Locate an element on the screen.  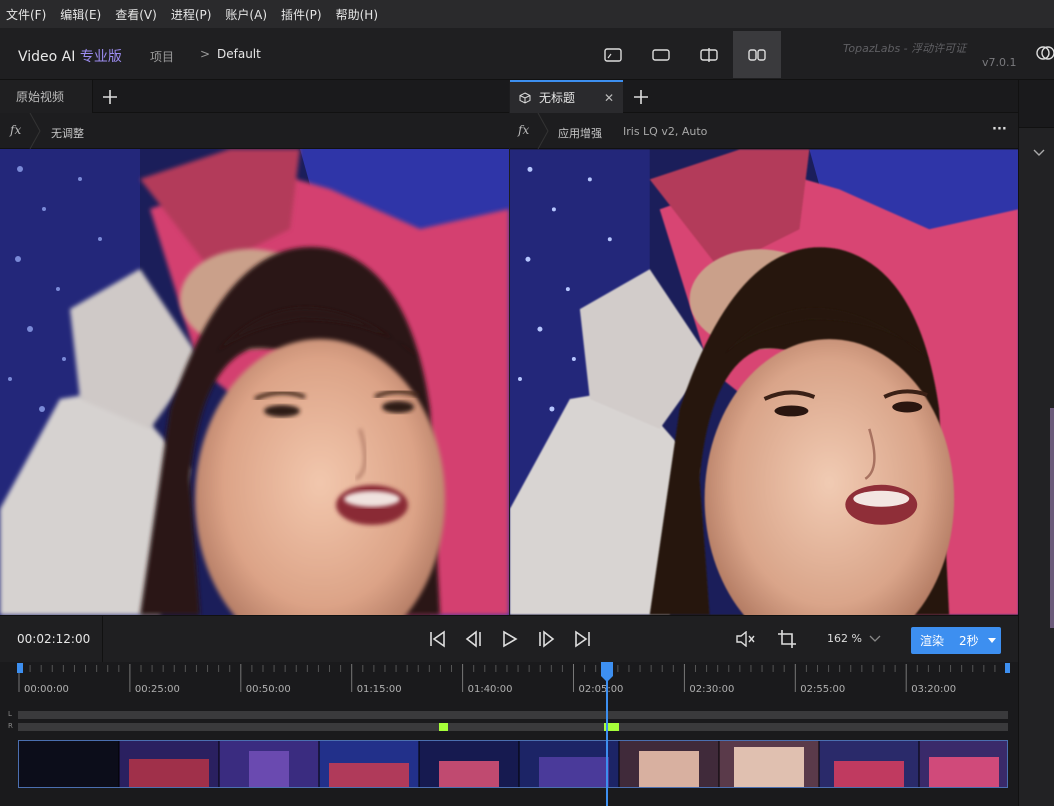
playhead-handle-icon is located at coordinates (606, 672).